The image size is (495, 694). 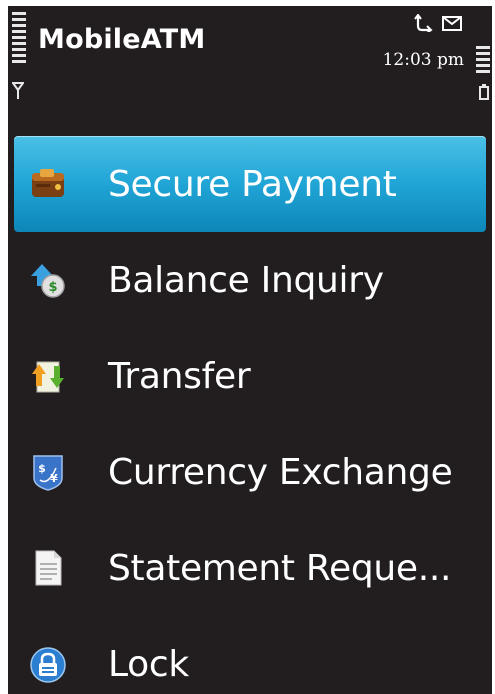 What do you see at coordinates (423, 23) in the screenshot?
I see `call-forward-icon` at bounding box center [423, 23].